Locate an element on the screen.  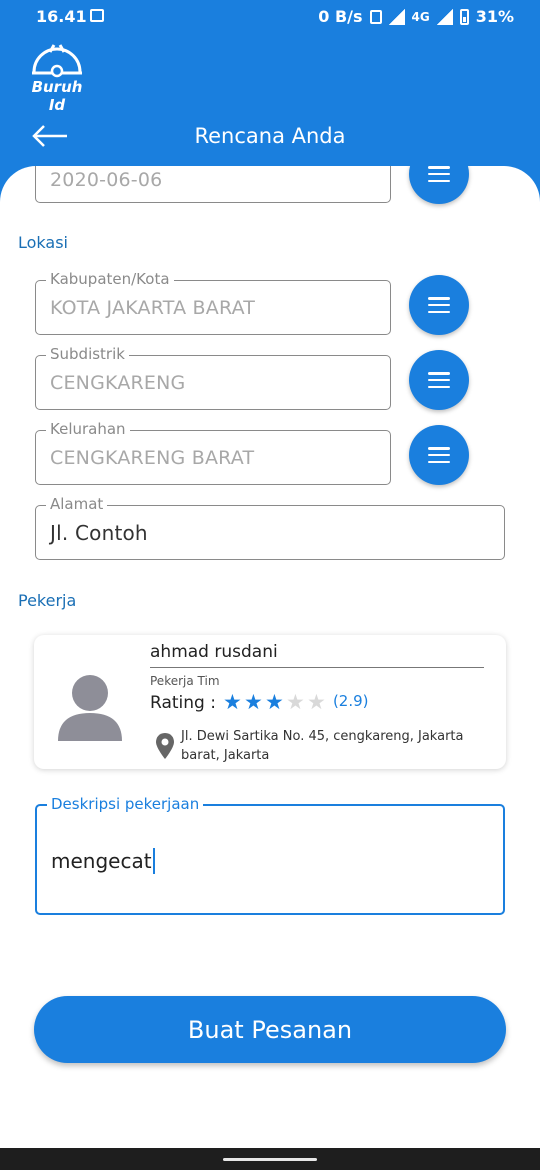
system-nav-bar is located at coordinates (270, 1159).